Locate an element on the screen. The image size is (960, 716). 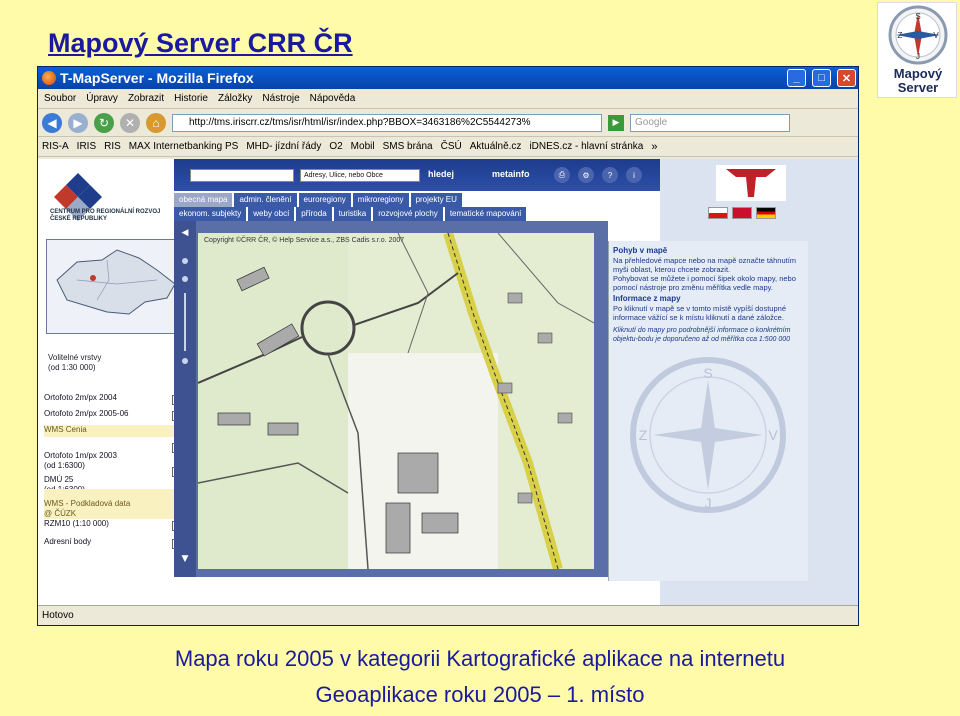
compass-letter-v: V is located at coordinates (773, 435).